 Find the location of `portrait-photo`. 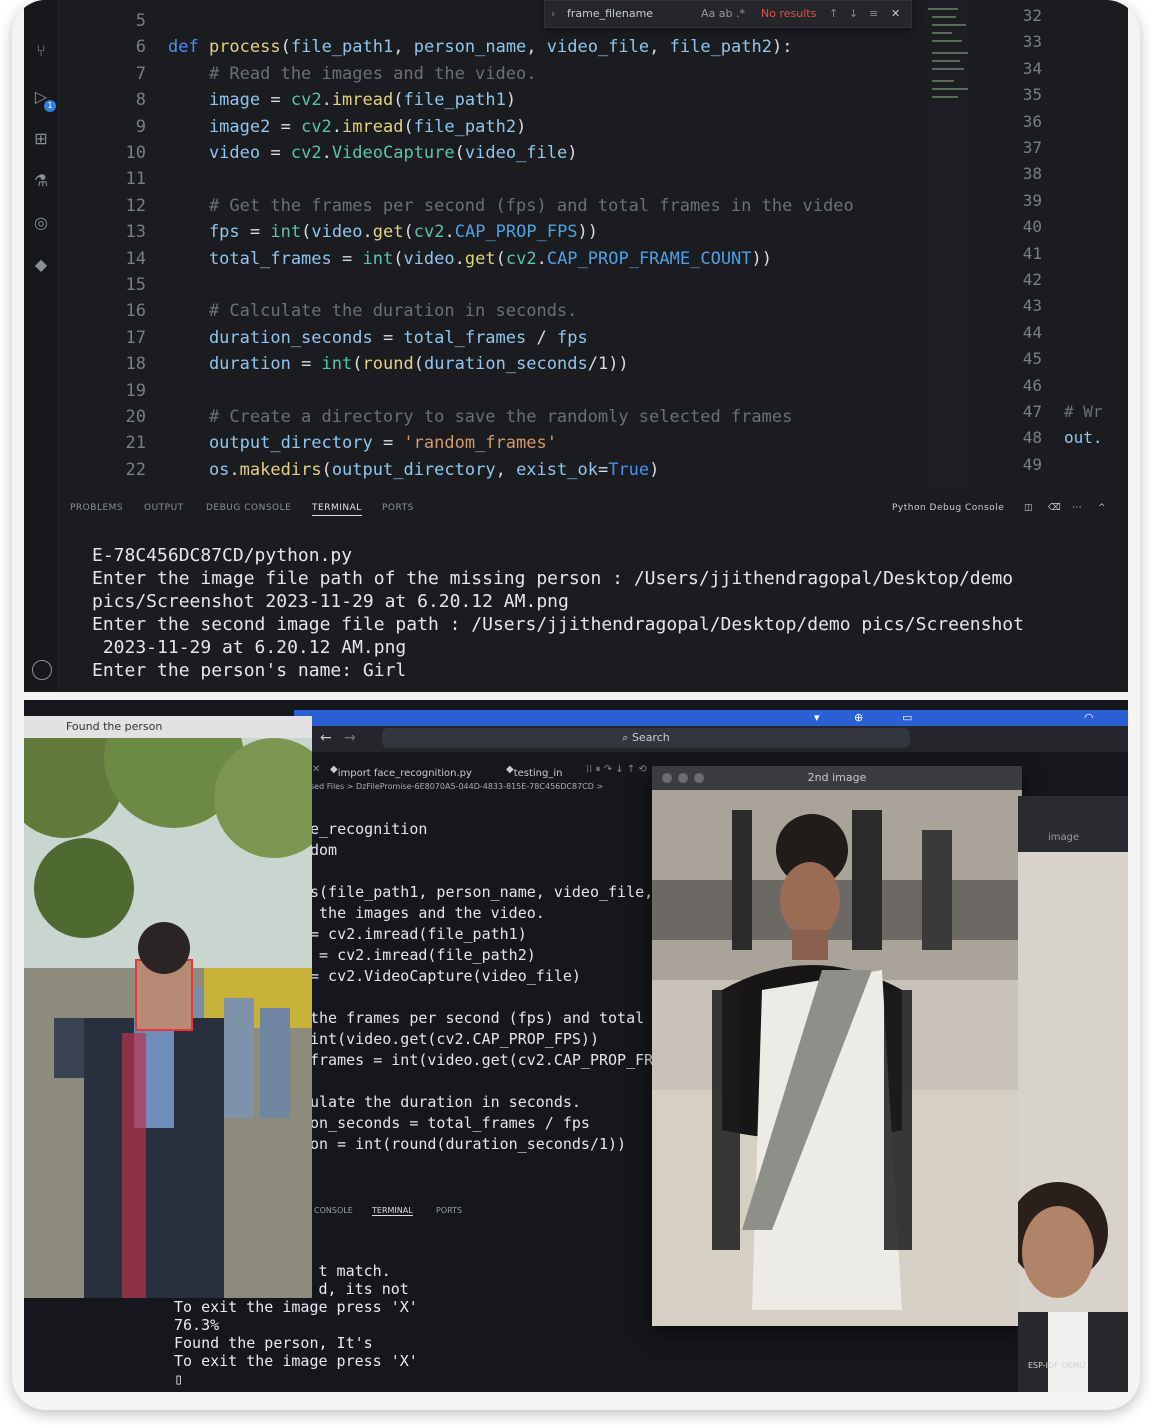

portrait-photo is located at coordinates (1073, 1122).